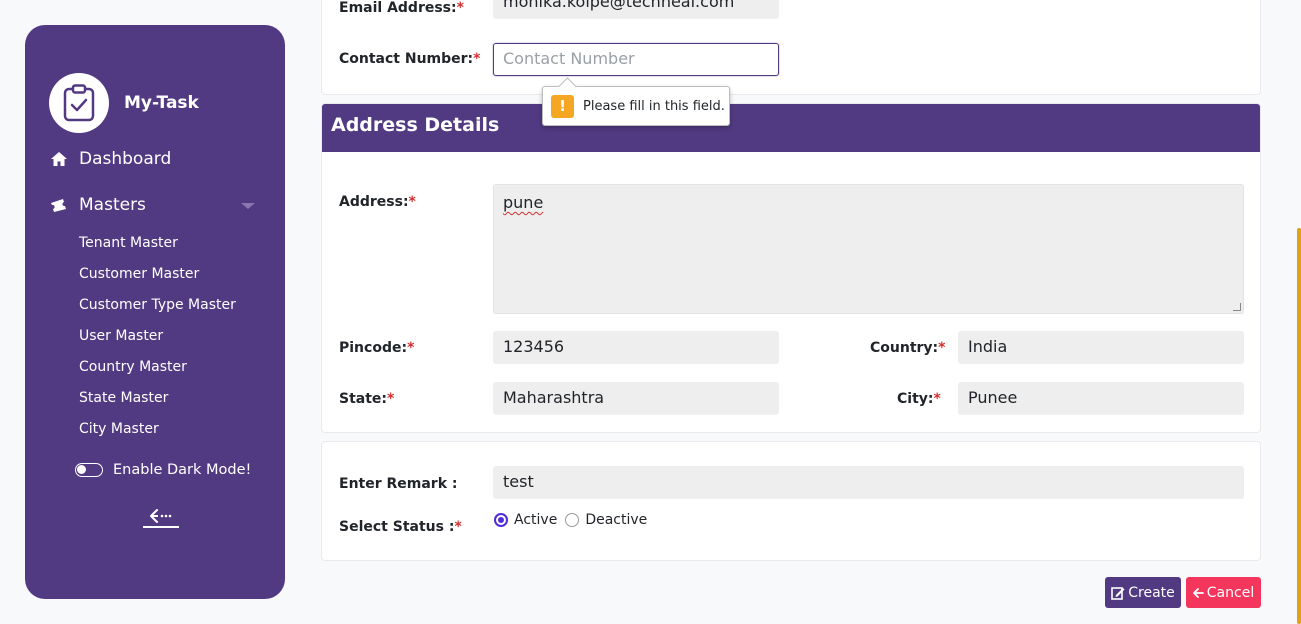  Describe the element at coordinates (1101, 398) in the screenshot. I see `city-field: Punee` at that location.